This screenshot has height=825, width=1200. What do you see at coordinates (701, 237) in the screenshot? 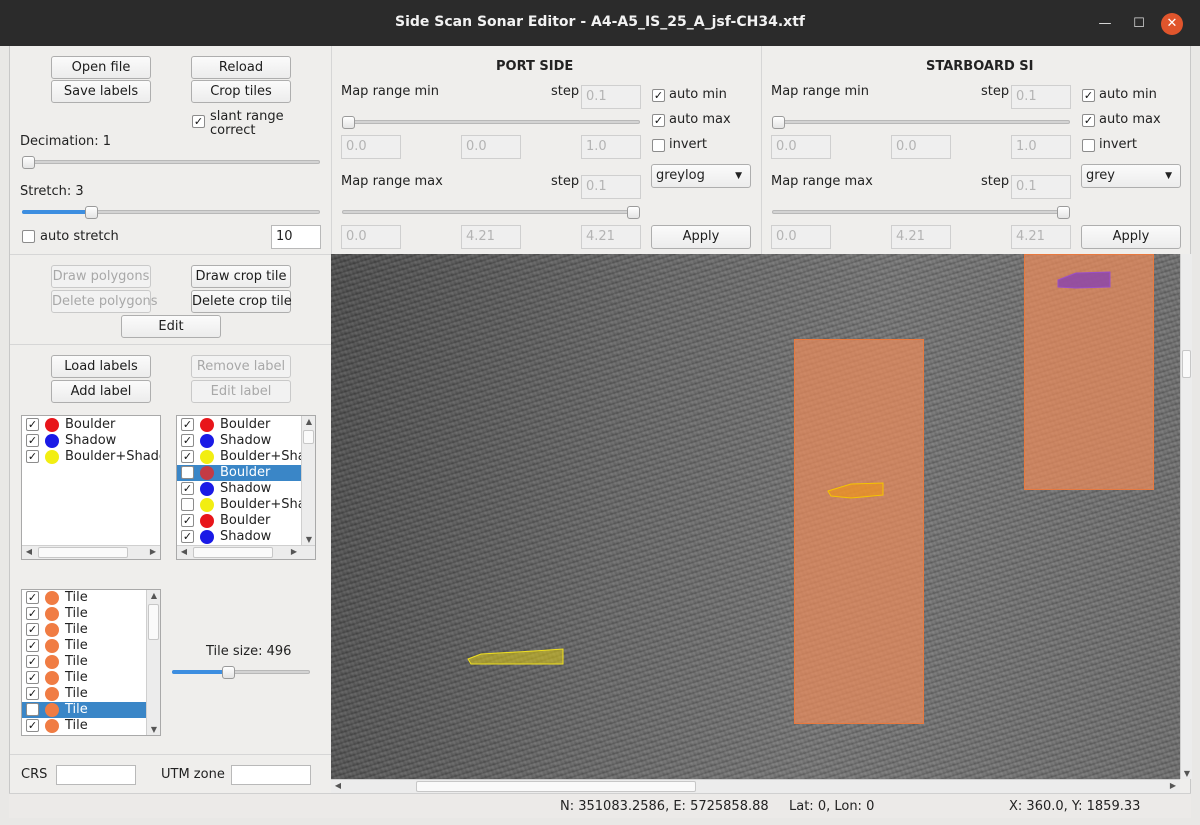
I see `port-apply-button: Apply` at bounding box center [701, 237].